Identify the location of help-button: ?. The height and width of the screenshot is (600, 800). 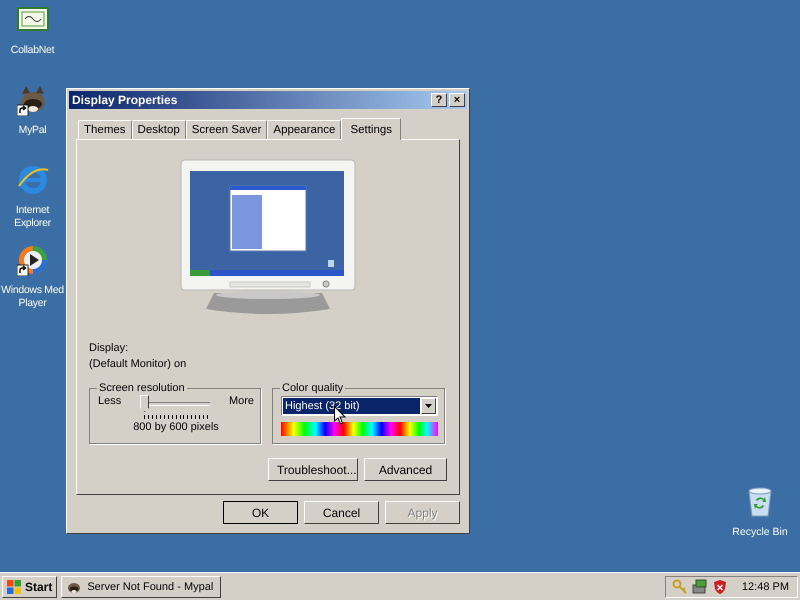
(439, 100).